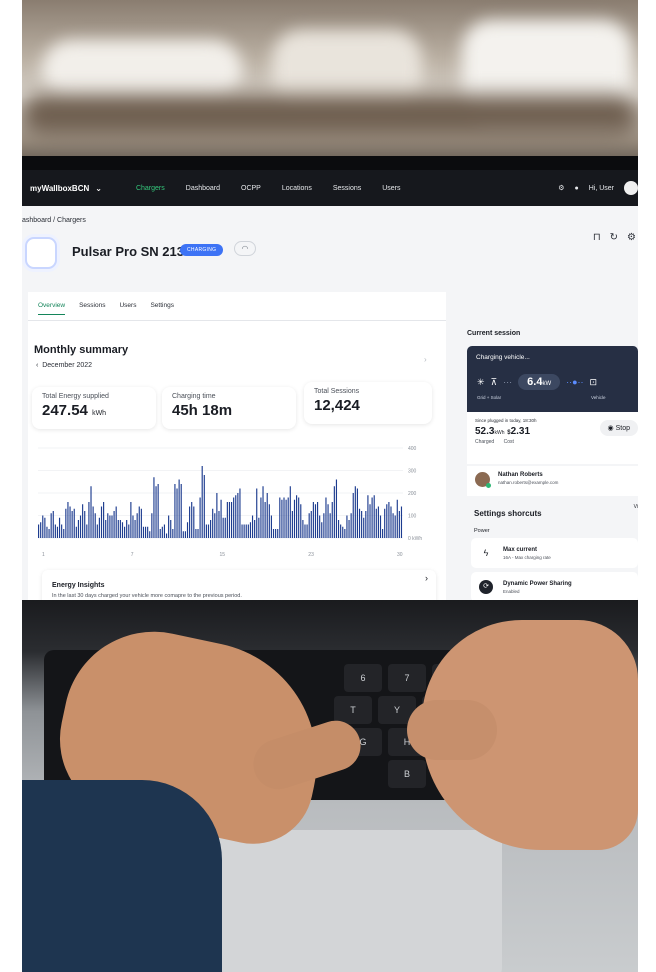 The height and width of the screenshot is (972, 656). Describe the element at coordinates (127, 308) in the screenshot. I see `tab-users: Users` at that location.